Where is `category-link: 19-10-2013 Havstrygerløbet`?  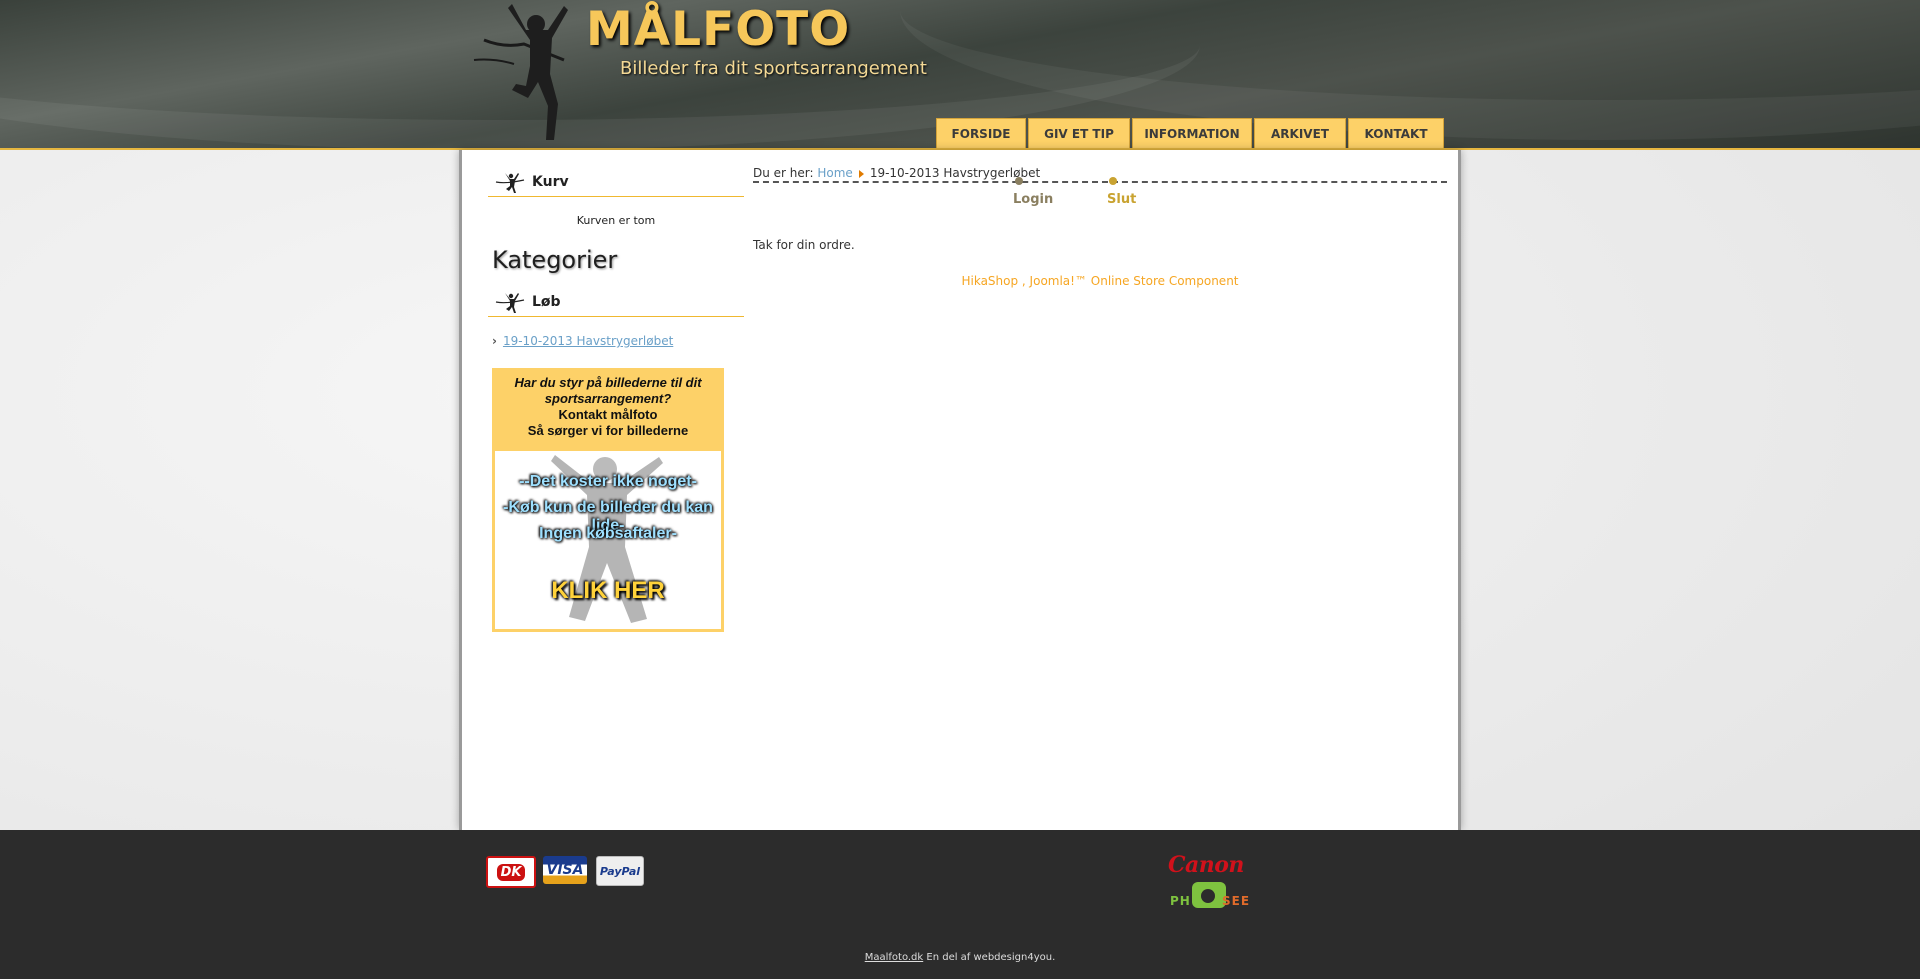
category-link: 19-10-2013 Havstrygerløbet is located at coordinates (588, 341).